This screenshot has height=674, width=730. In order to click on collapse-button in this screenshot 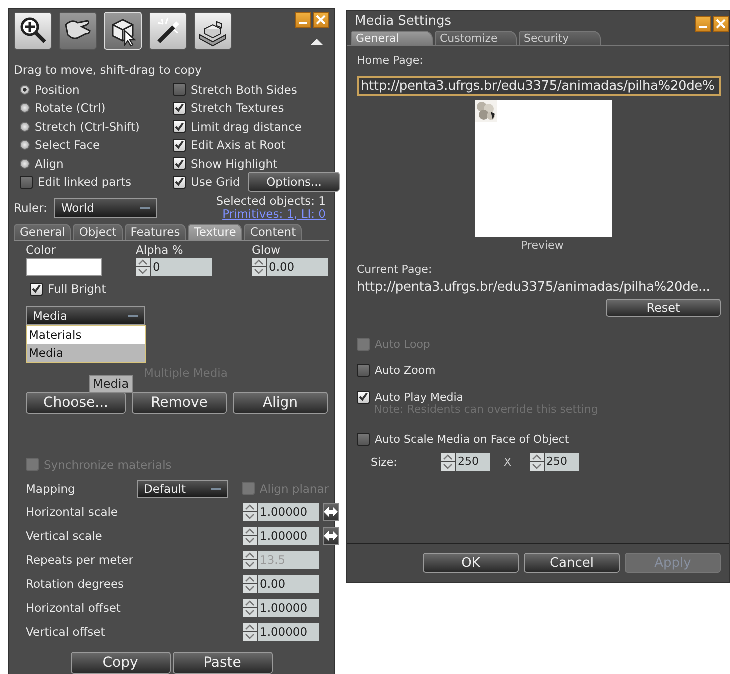, I will do `click(318, 42)`.